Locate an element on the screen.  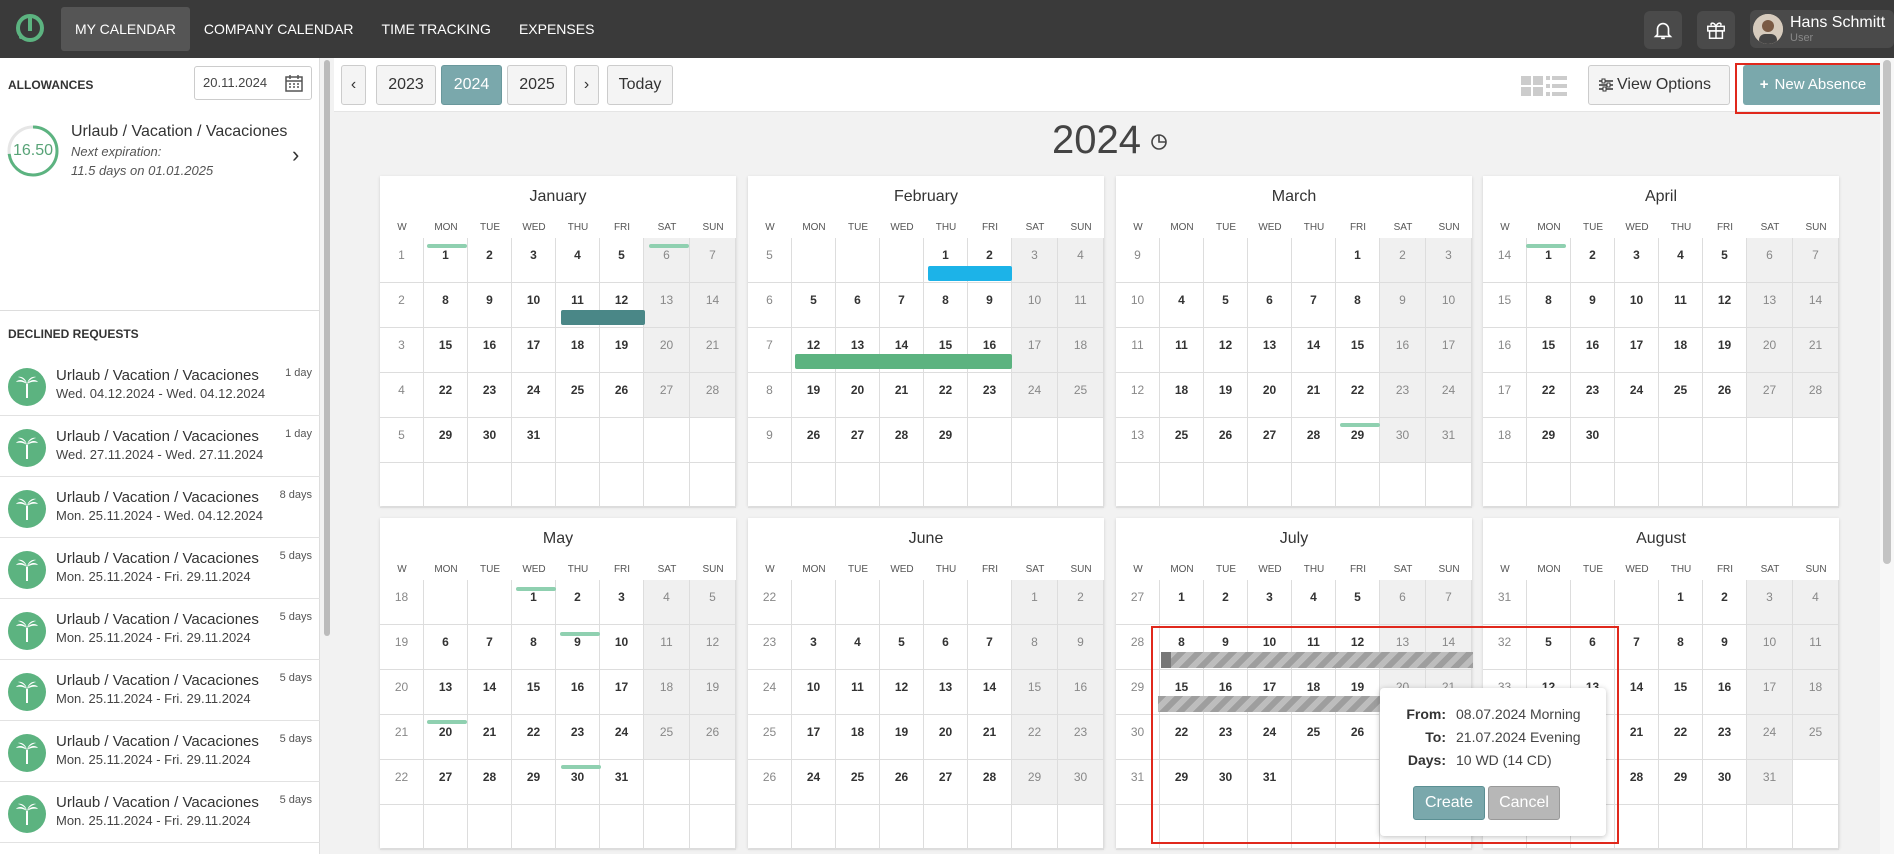
year-2023-button: 2023 is located at coordinates (406, 85).